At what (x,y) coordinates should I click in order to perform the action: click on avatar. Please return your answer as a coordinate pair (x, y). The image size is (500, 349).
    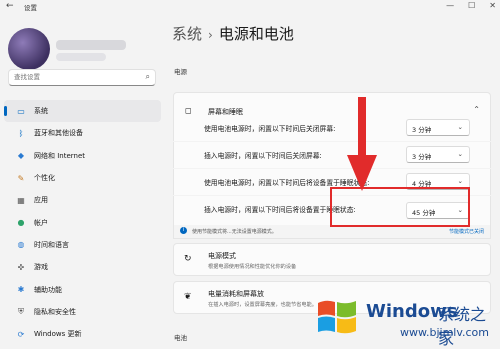
    Looking at the image, I should click on (29, 49).